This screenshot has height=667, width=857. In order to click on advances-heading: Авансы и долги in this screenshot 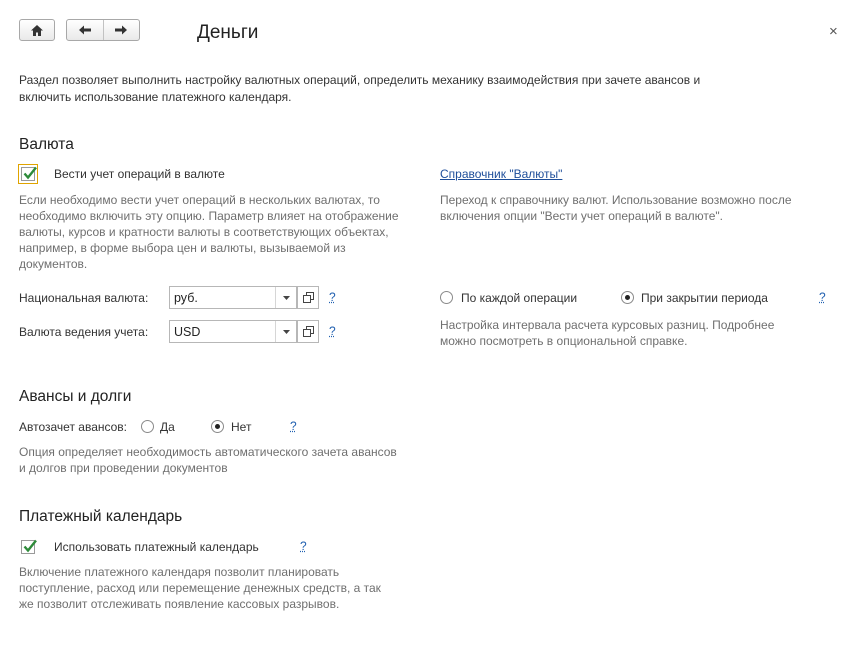, I will do `click(75, 396)`.